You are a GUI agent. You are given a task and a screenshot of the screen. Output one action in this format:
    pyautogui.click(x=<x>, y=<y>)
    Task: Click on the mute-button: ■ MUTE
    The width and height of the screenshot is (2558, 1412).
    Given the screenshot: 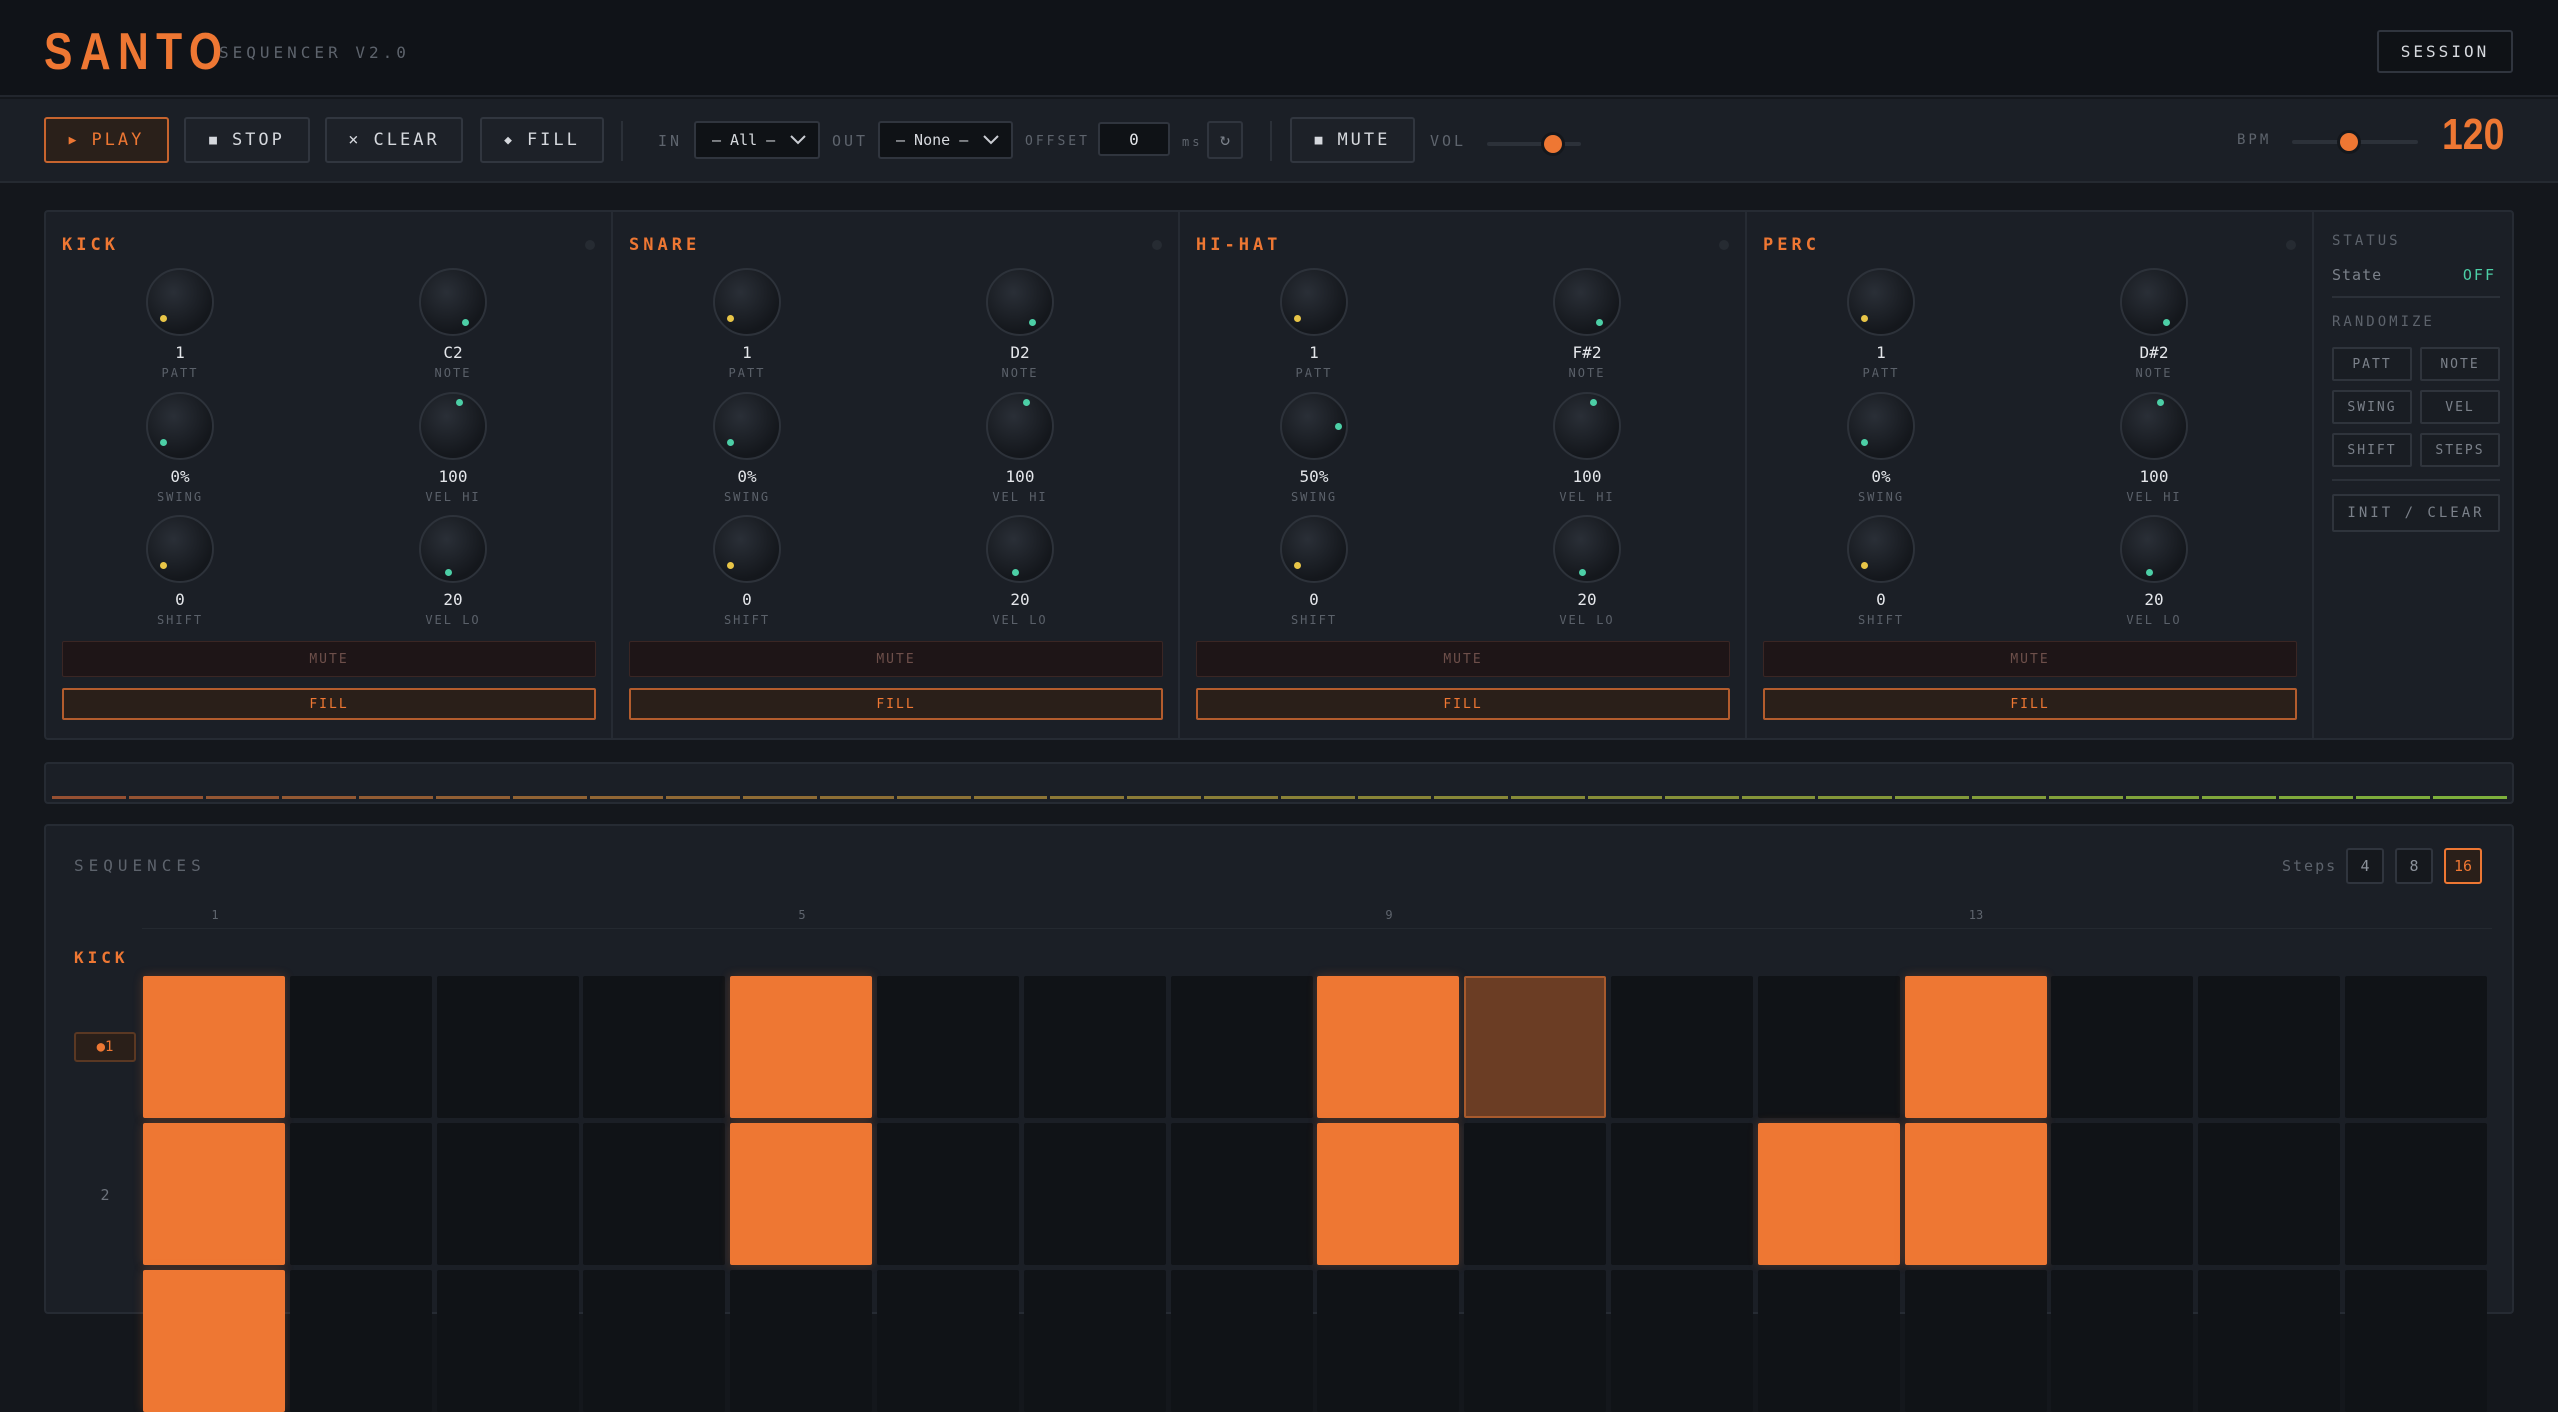 What is the action you would take?
    pyautogui.click(x=1352, y=140)
    